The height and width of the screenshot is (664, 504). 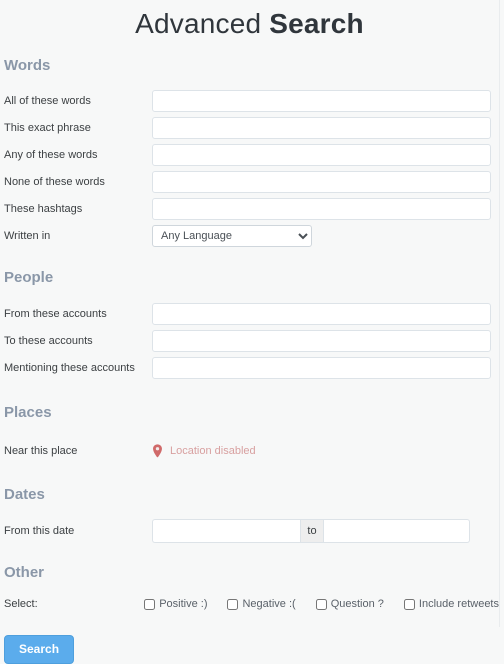 I want to click on label-any-of-these-words: Any of these words, so click(x=51, y=154).